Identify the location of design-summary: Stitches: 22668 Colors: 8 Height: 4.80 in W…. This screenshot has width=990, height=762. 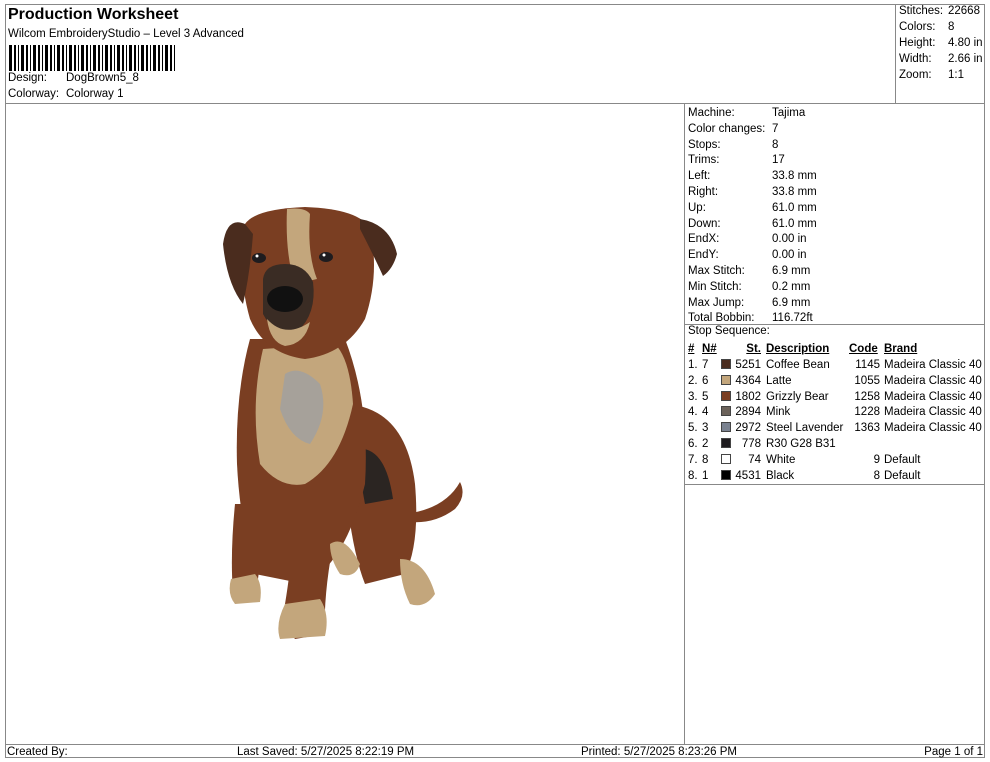
(940, 54).